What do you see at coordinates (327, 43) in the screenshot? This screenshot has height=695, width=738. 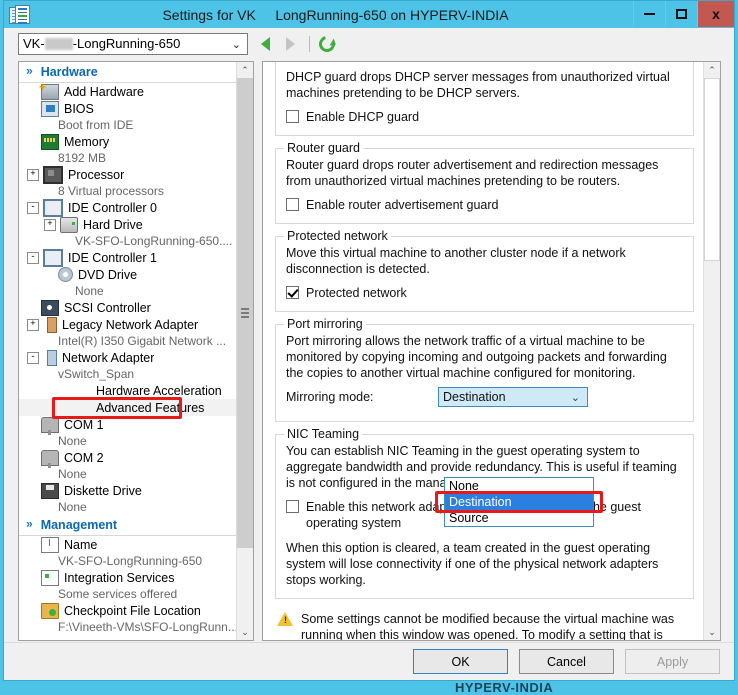 I see `refresh-icon` at bounding box center [327, 43].